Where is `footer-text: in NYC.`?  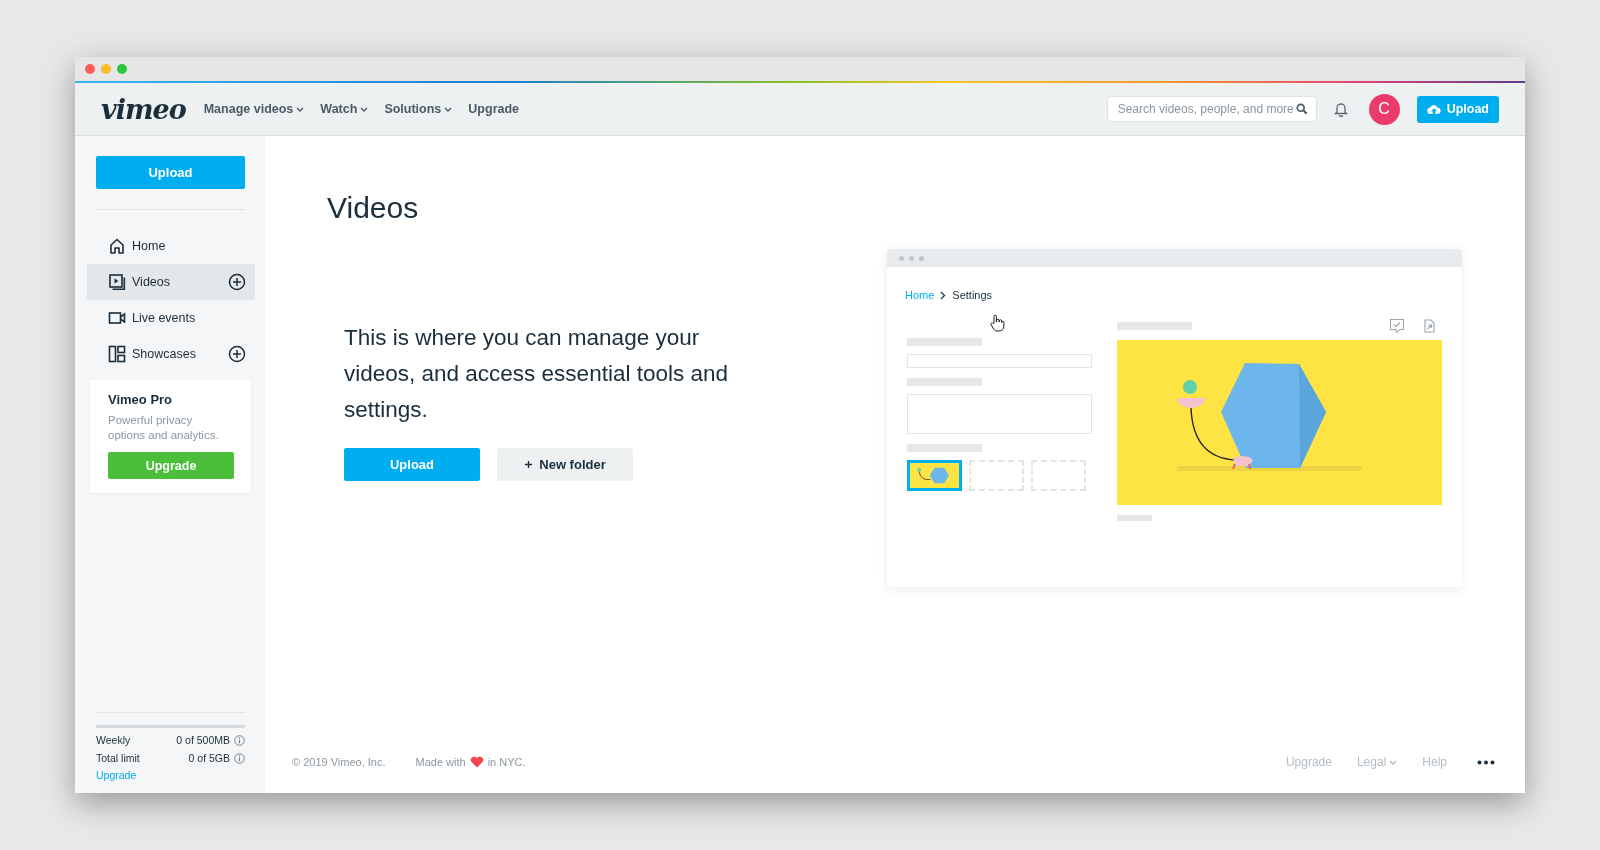 footer-text: in NYC. is located at coordinates (506, 762).